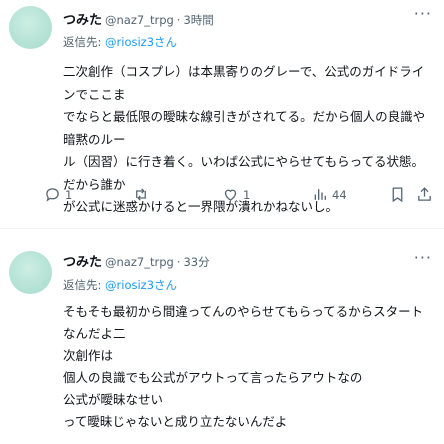 This screenshot has height=444, width=444. Describe the element at coordinates (82, 285) in the screenshot. I see `reply-prefix: 返信先:` at that location.